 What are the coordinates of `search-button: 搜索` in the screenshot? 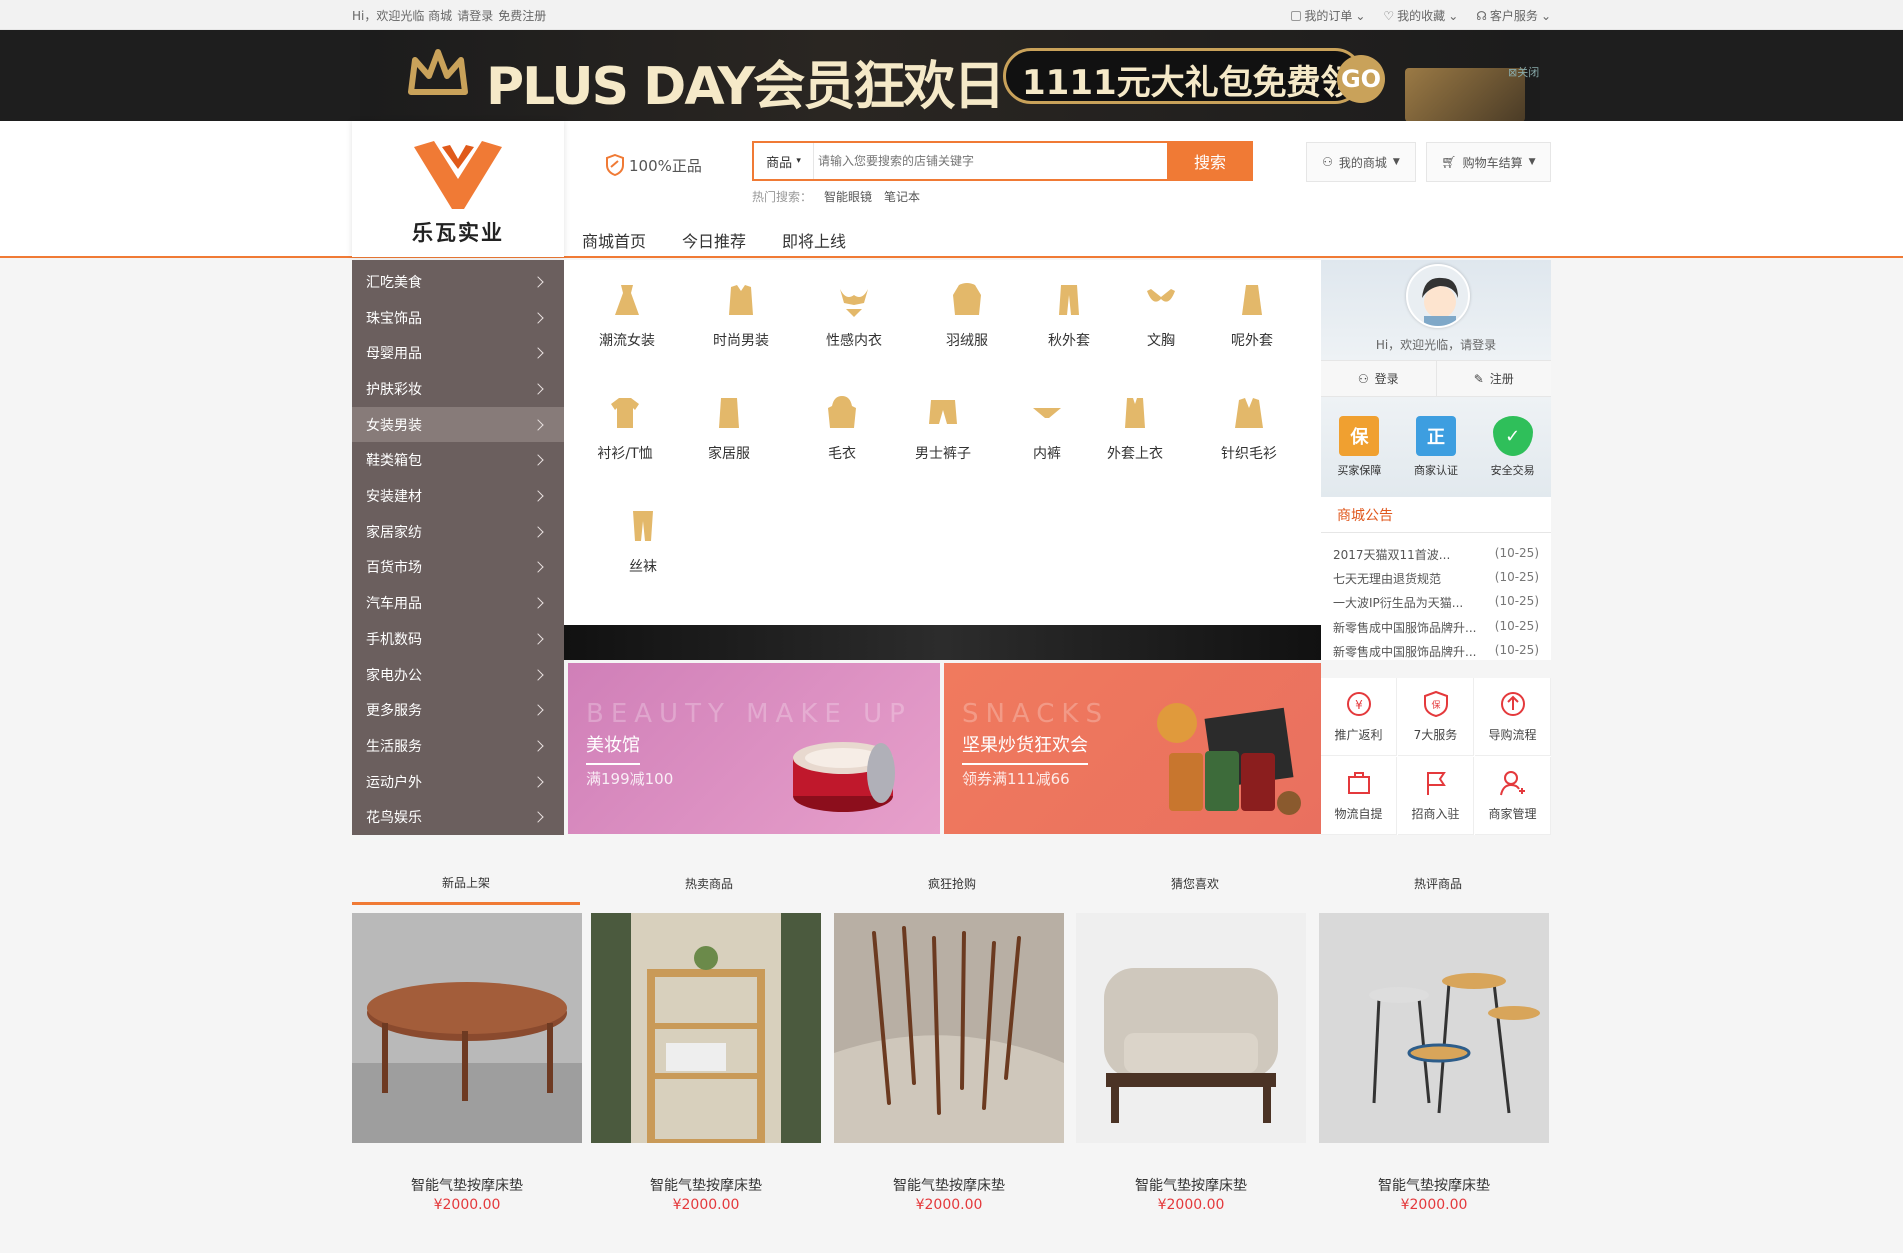 It's located at (1210, 161).